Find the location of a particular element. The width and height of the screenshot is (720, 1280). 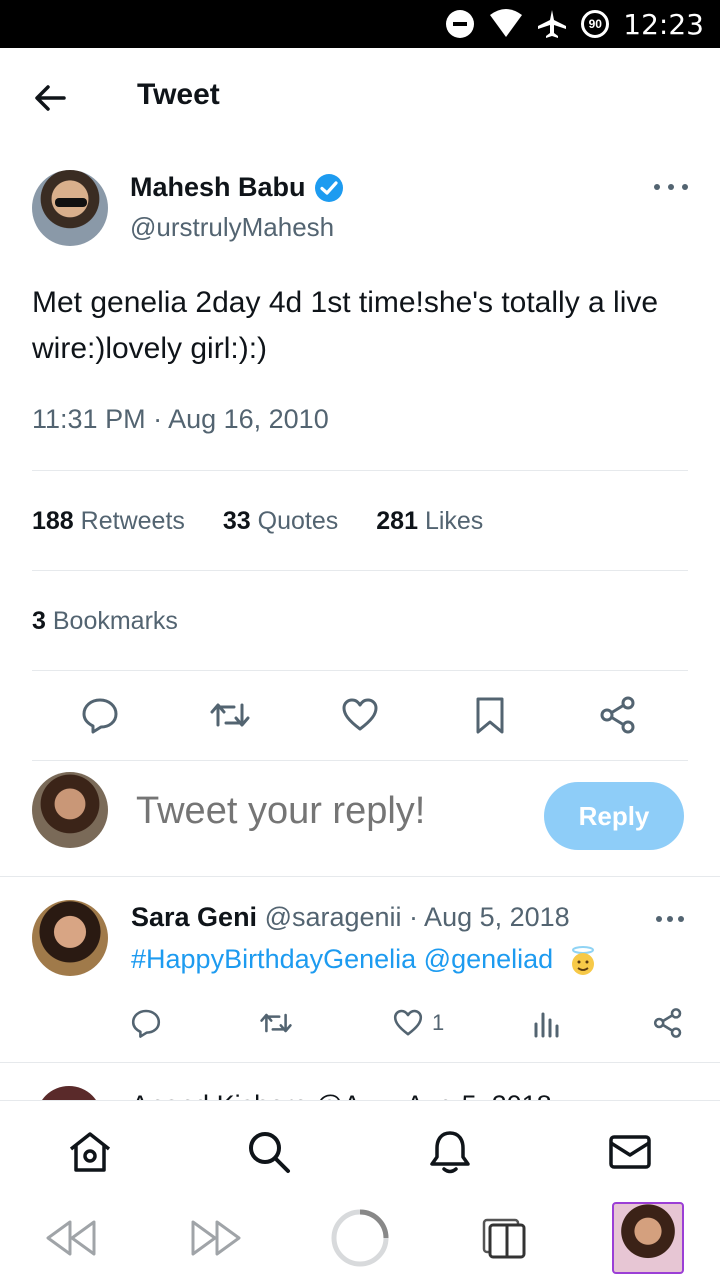

reply-reply-button is located at coordinates (146, 1023).